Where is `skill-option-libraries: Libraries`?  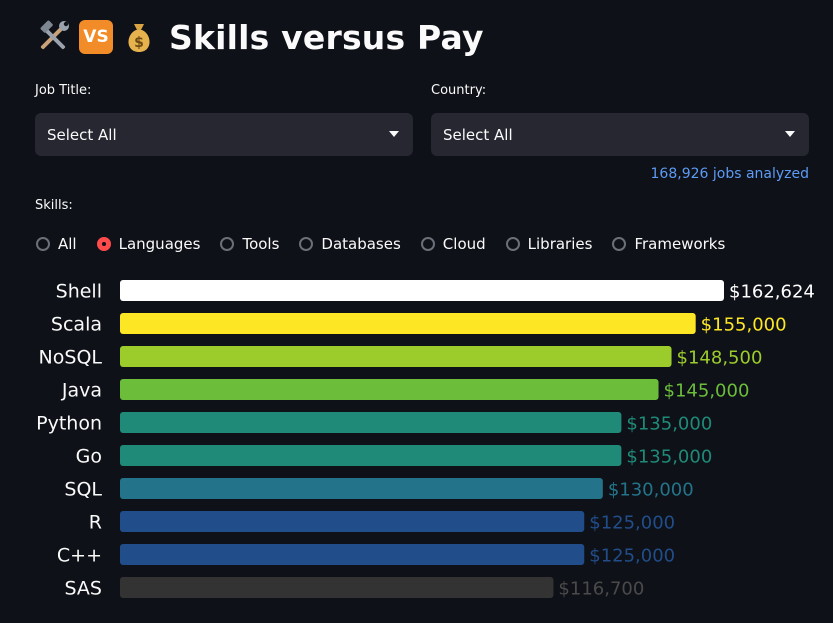
skill-option-libraries: Libraries is located at coordinates (548, 244).